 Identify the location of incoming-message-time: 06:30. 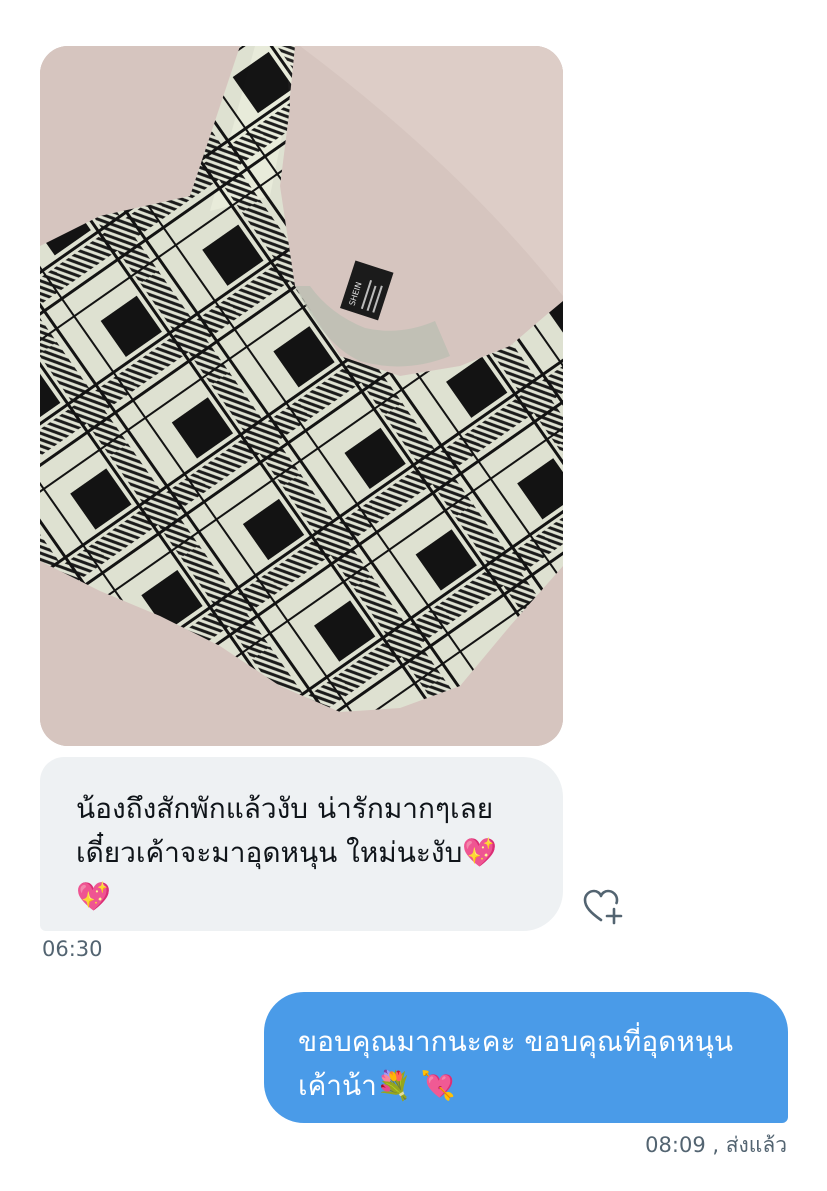
(72, 949).